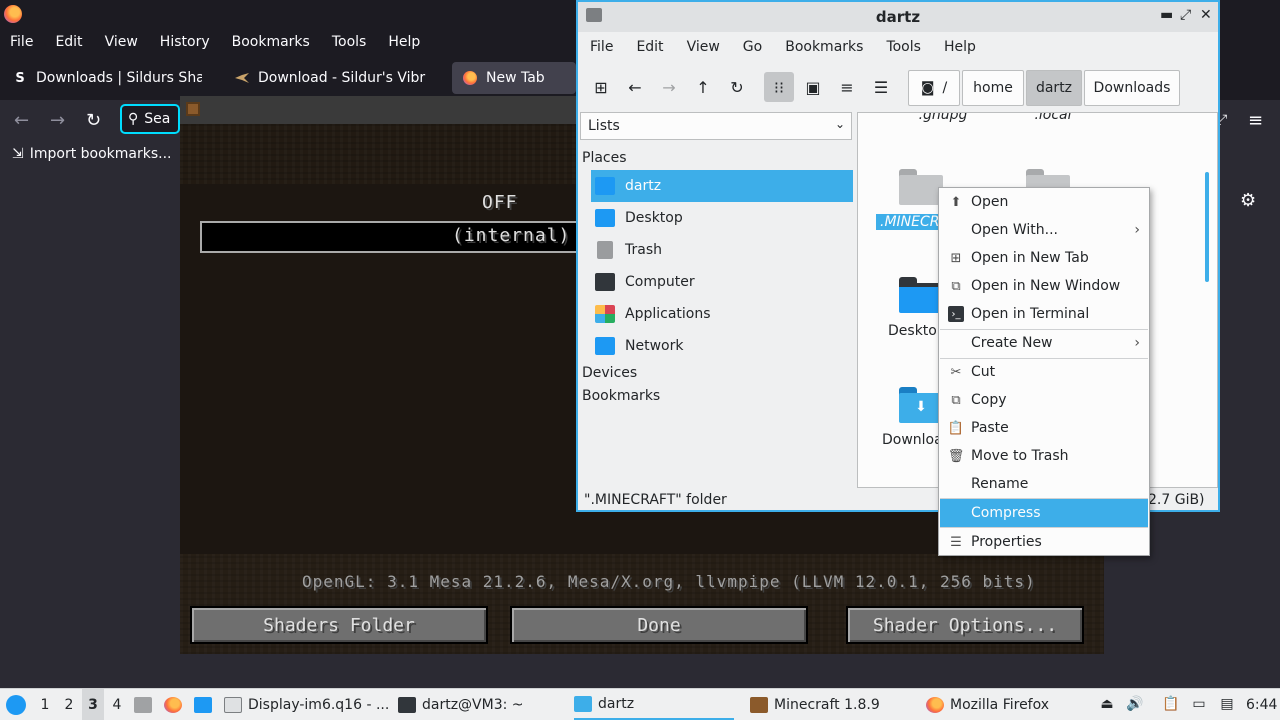  I want to click on minimize-icon: ▬, so click(1166, 15).